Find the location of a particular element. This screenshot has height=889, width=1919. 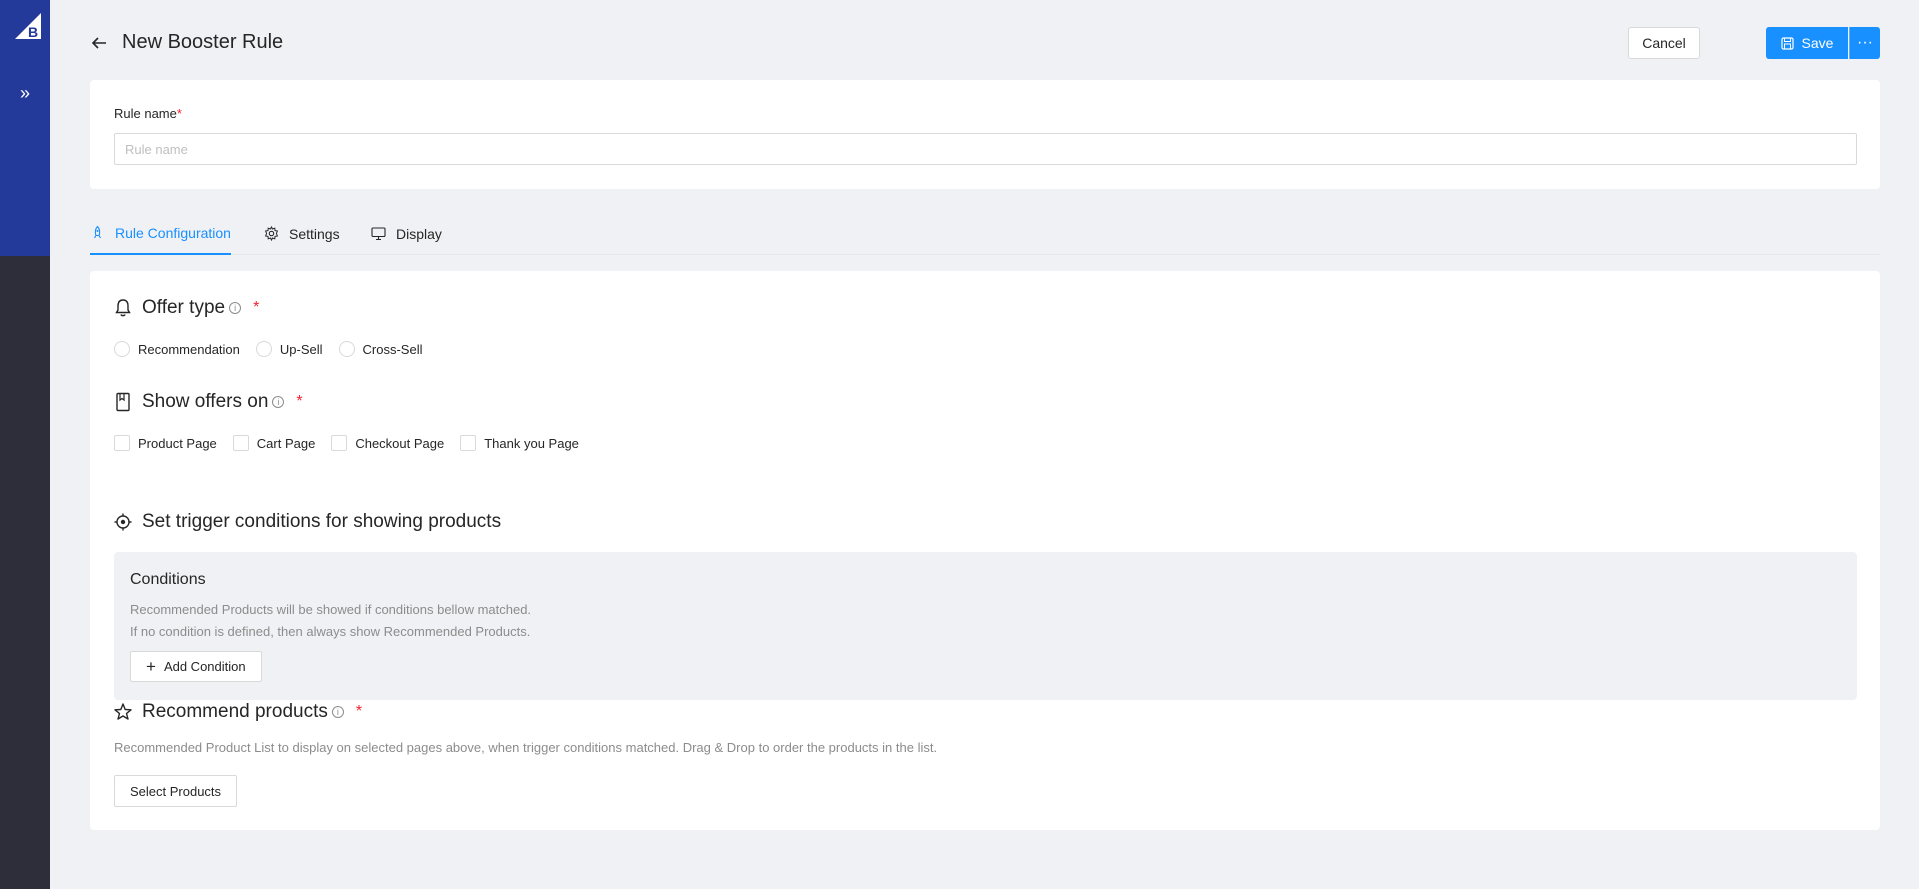

checkbox-label: Product Page is located at coordinates (177, 443).